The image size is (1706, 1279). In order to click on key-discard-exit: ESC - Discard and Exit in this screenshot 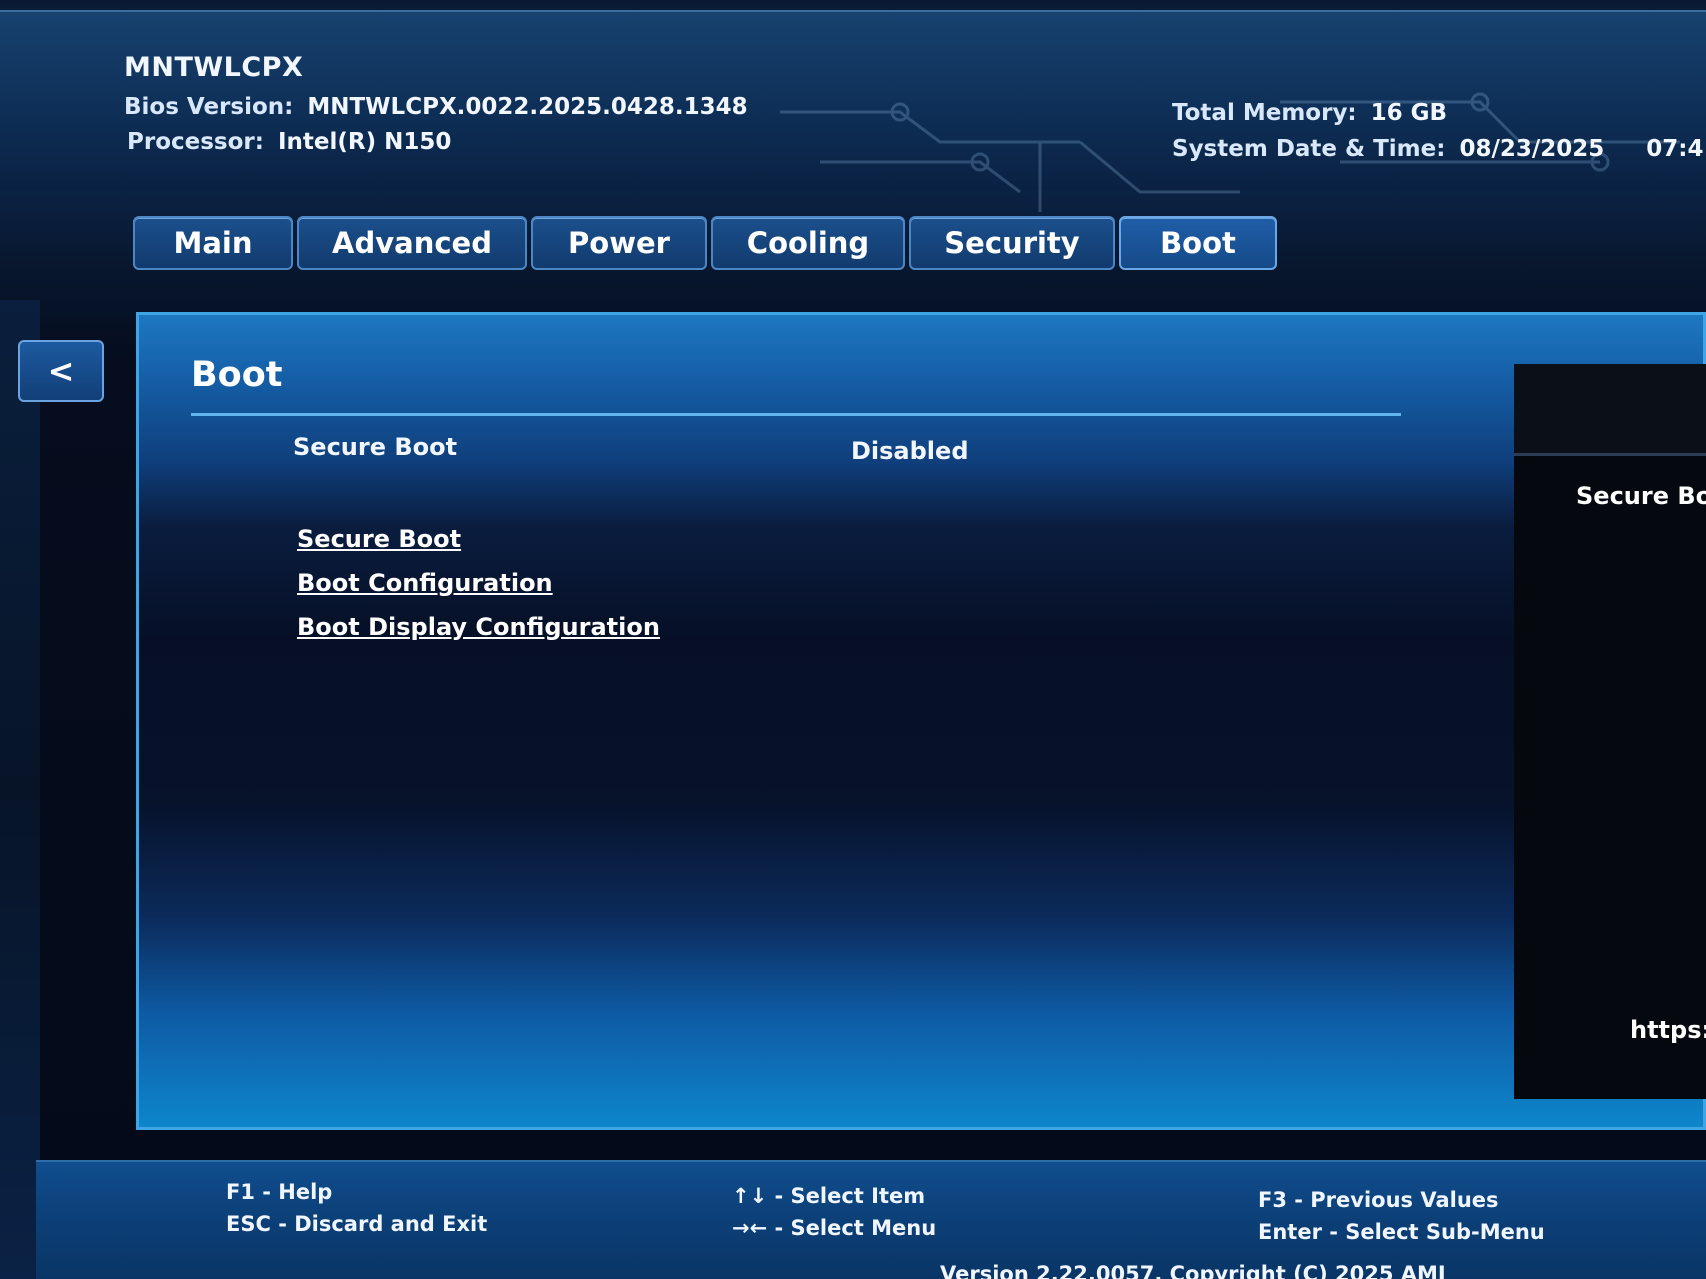, I will do `click(357, 1224)`.